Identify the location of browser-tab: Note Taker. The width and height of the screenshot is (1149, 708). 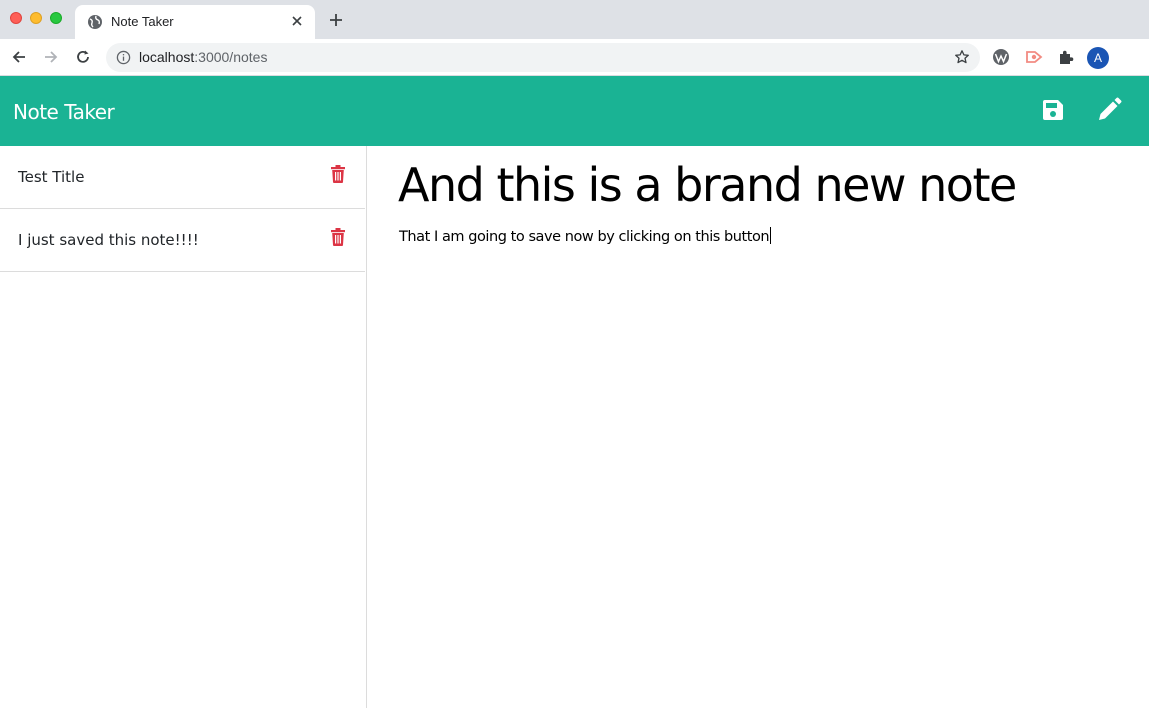
(195, 22).